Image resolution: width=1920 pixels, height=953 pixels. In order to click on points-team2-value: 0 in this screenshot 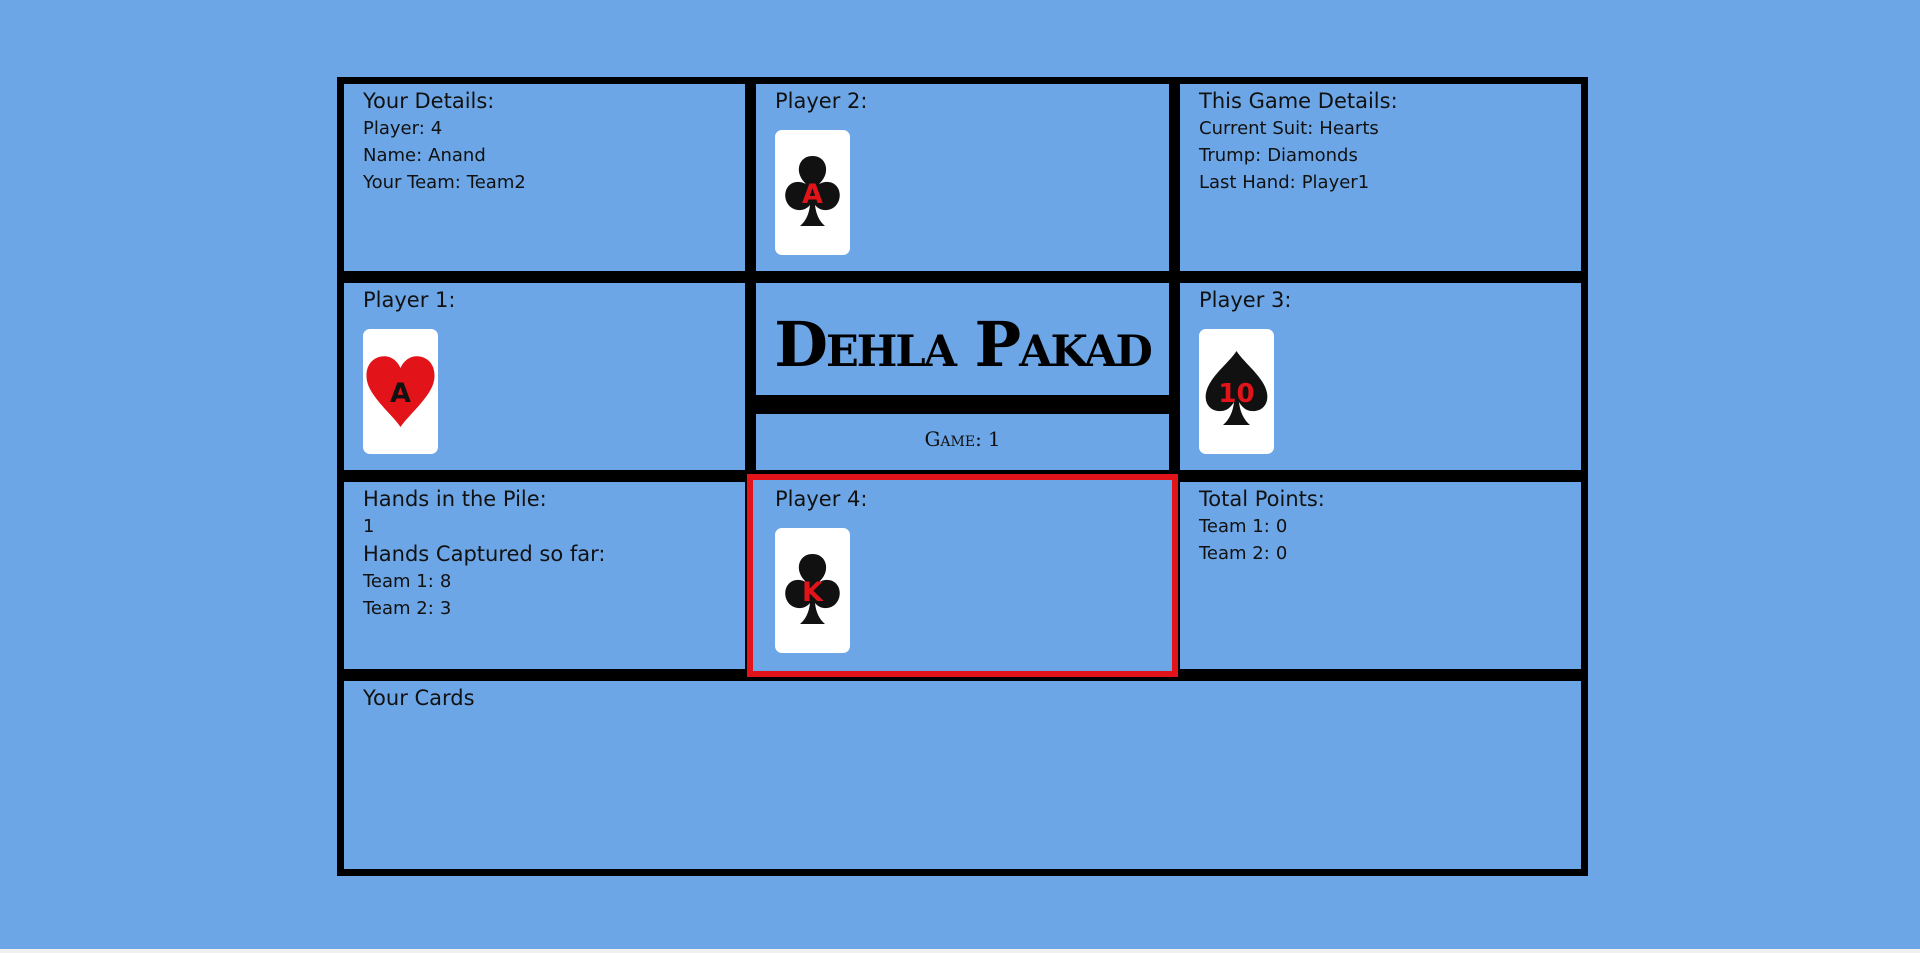, I will do `click(1281, 553)`.